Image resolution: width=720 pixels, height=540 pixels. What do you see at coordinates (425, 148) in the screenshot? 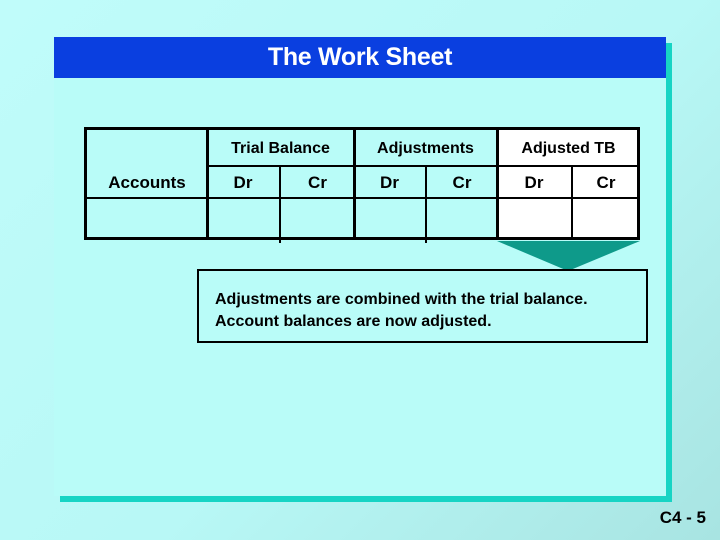
I see `group-header-adjustments: Adjustments` at bounding box center [425, 148].